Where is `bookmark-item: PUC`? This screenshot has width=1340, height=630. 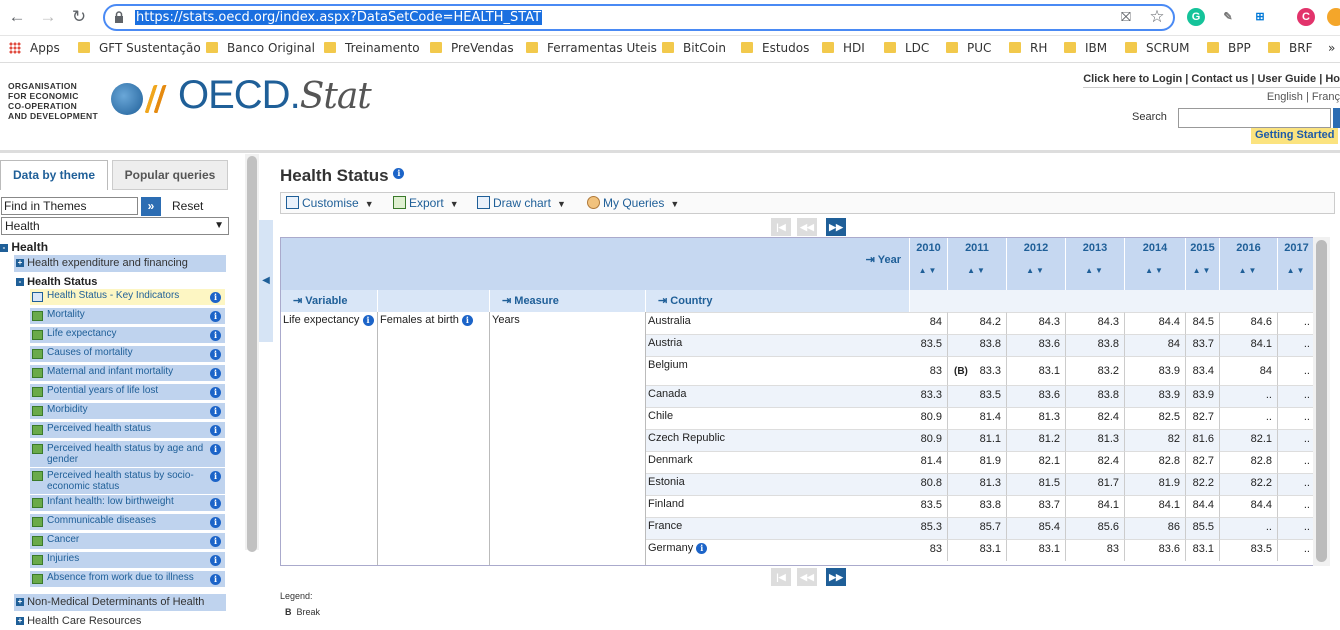
bookmark-item: PUC is located at coordinates (968, 48).